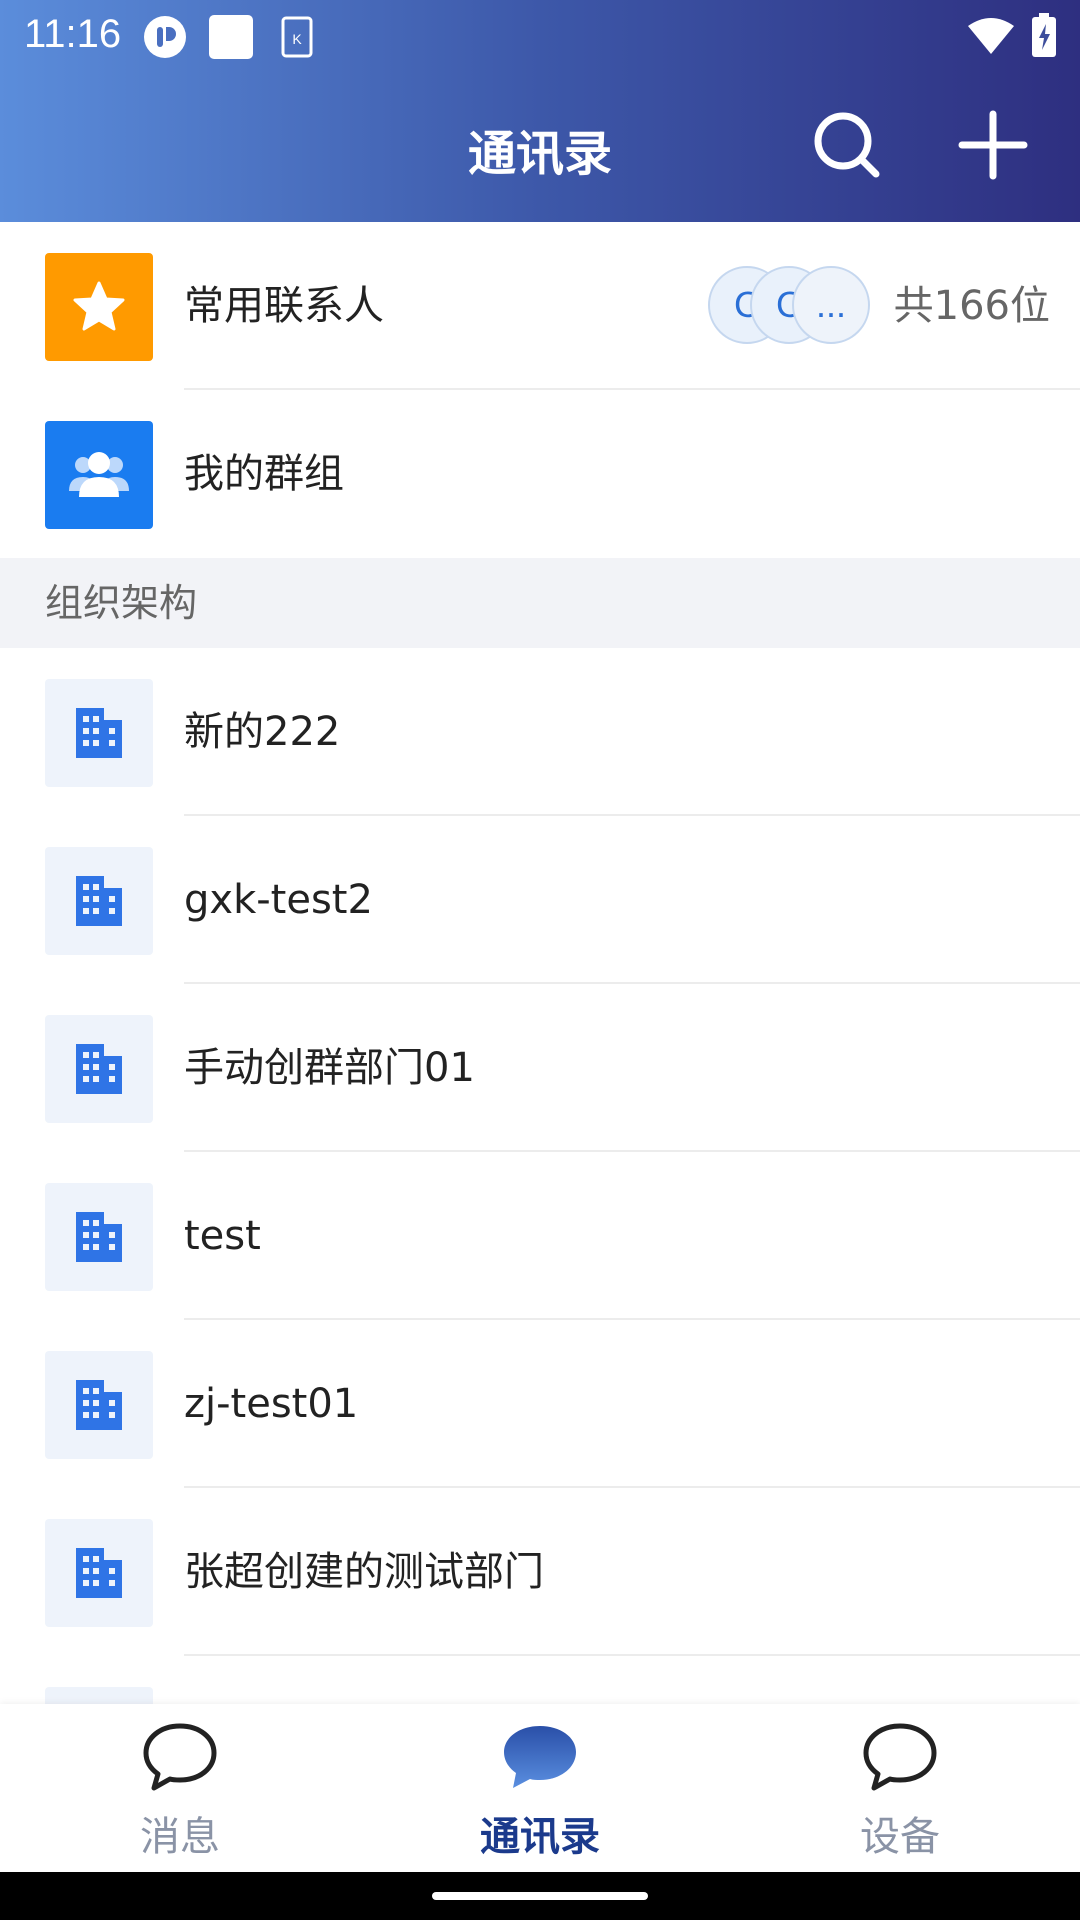 Image resolution: width=1080 pixels, height=1920 pixels. I want to click on frequent-contacts-label: 常用联系人, so click(284, 306).